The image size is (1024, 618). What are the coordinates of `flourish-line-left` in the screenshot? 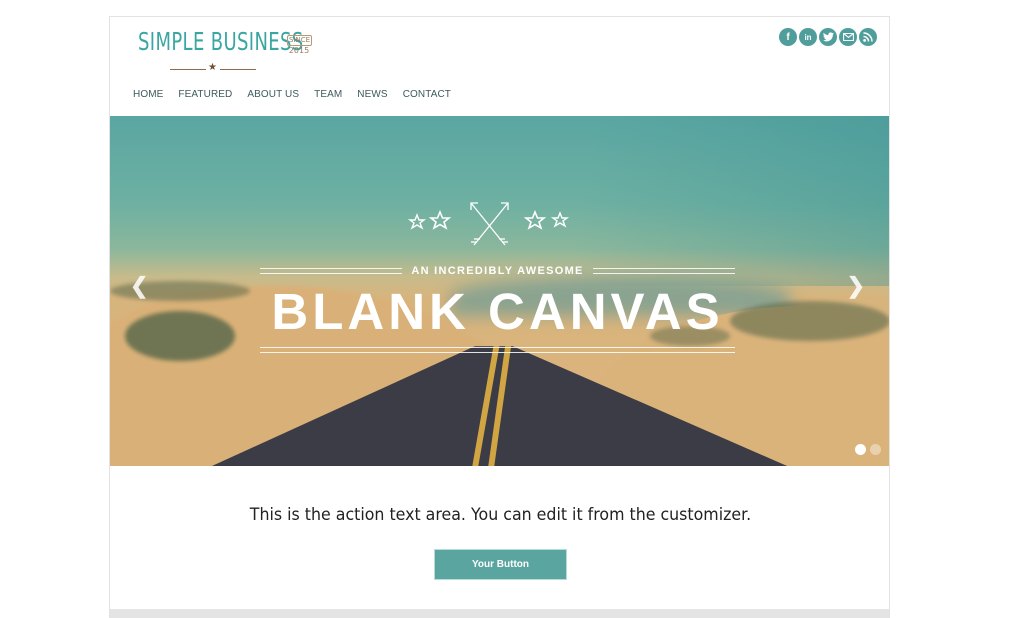 It's located at (188, 69).